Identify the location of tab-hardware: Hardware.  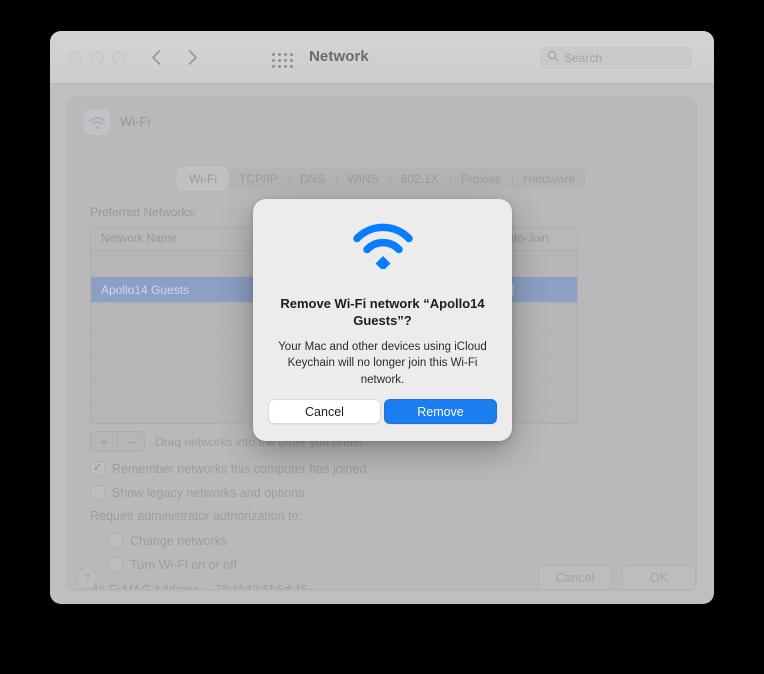
(549, 178).